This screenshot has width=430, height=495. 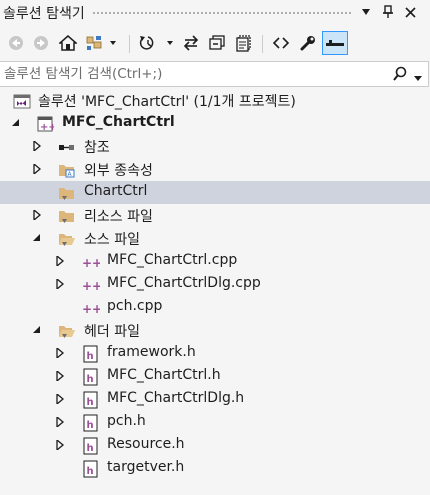 I want to click on header-file-label: MFC_ChartCtrl.h, so click(x=164, y=375).